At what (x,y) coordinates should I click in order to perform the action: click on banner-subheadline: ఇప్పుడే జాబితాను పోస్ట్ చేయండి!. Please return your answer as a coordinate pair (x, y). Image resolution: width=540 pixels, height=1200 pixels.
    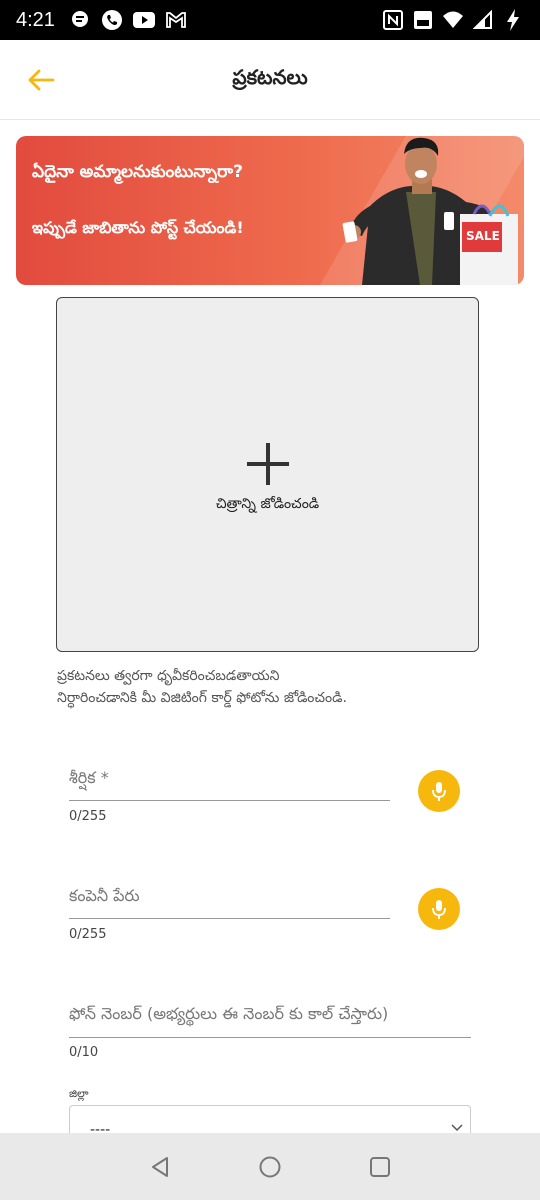
    Looking at the image, I should click on (138, 227).